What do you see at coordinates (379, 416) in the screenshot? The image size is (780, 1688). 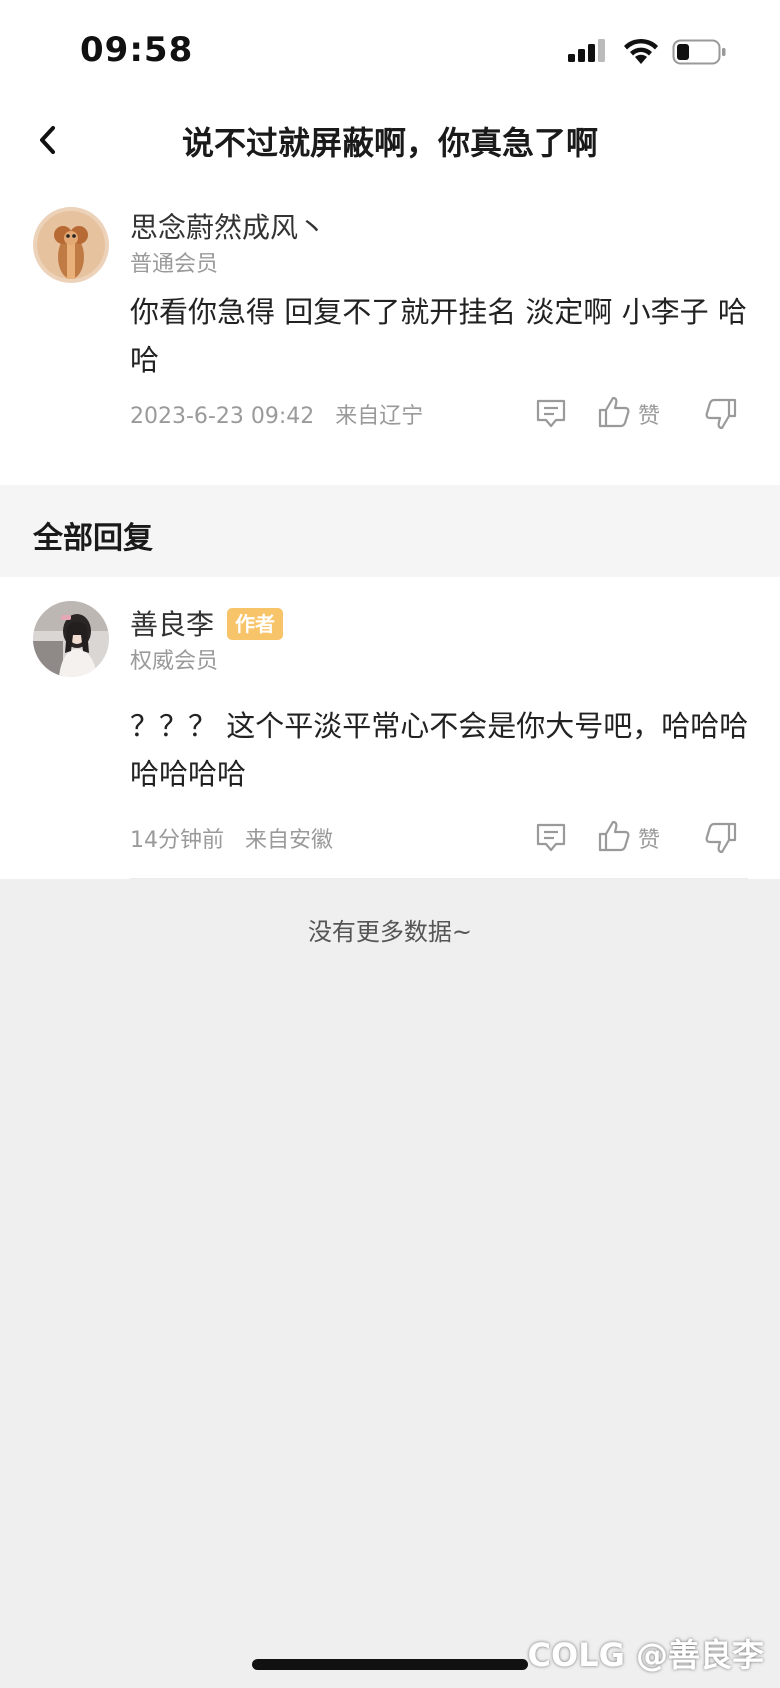 I see `location: 来自辽宁` at bounding box center [379, 416].